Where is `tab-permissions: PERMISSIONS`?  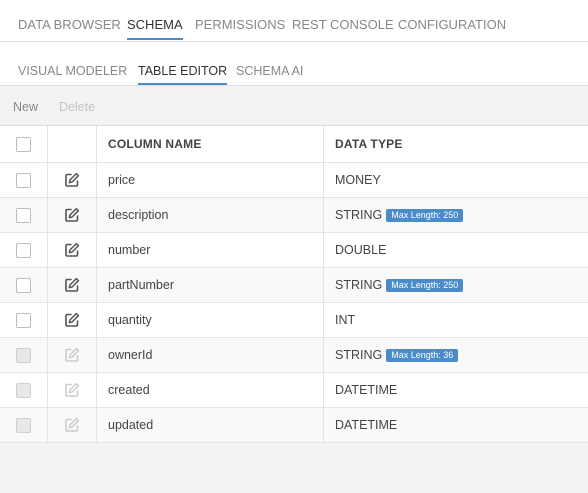 tab-permissions: PERMISSIONS is located at coordinates (240, 20).